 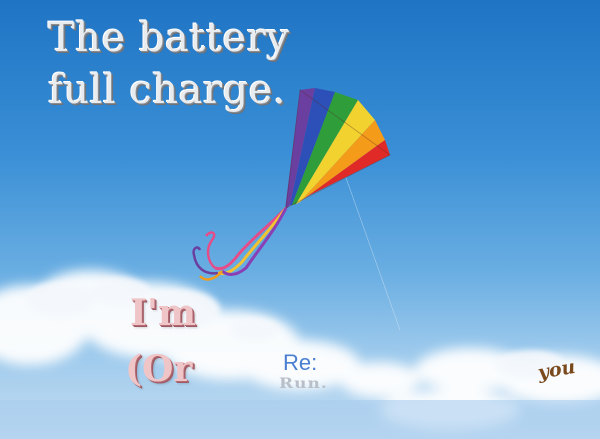 What do you see at coordinates (303, 384) in the screenshot?
I see `text-run: Run.` at bounding box center [303, 384].